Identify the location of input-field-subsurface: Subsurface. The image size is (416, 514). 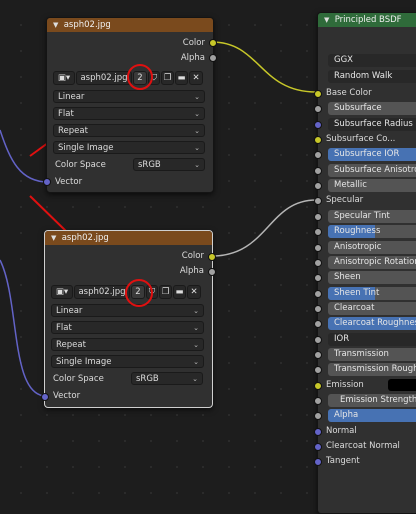
(372, 108).